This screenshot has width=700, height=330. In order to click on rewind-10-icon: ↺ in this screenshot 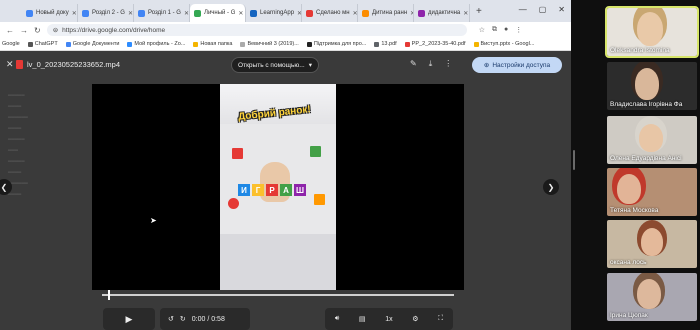, I will do `click(171, 319)`.